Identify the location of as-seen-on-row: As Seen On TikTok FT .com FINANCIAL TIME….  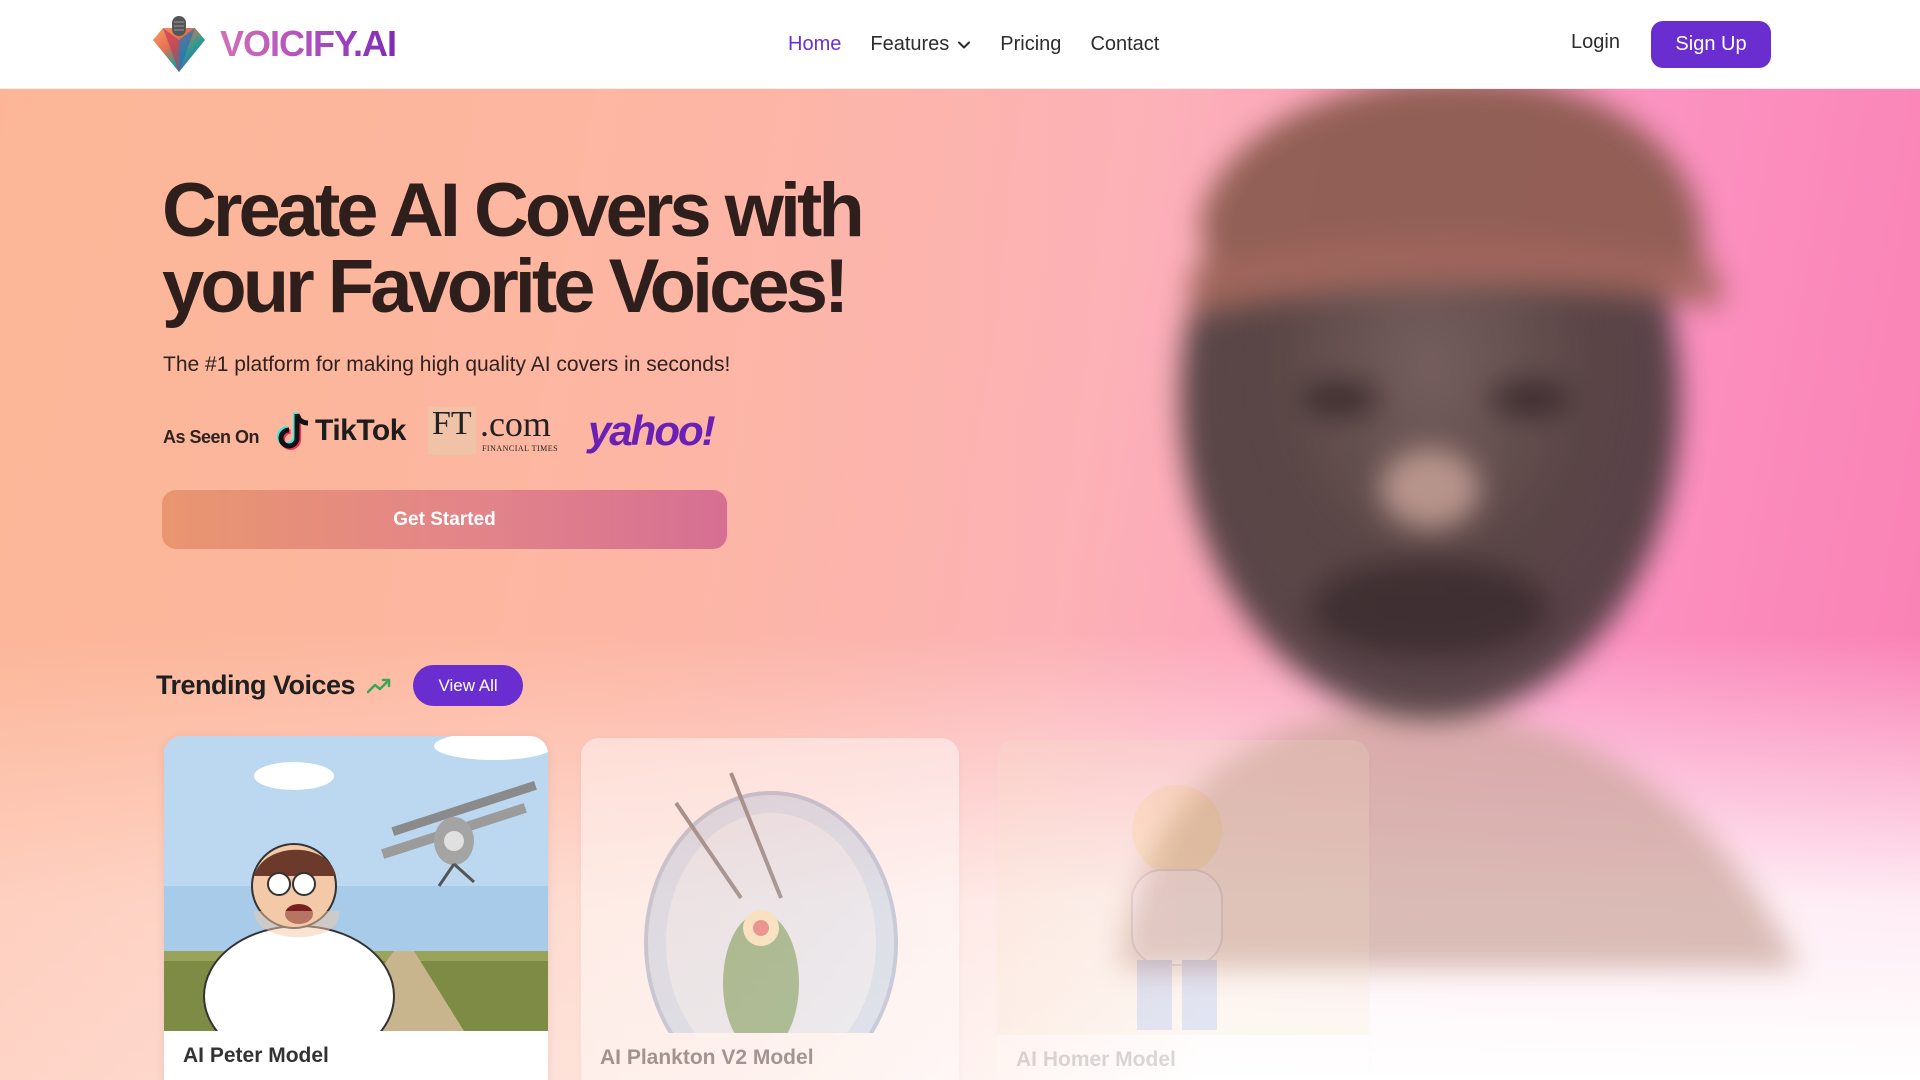
(439, 429).